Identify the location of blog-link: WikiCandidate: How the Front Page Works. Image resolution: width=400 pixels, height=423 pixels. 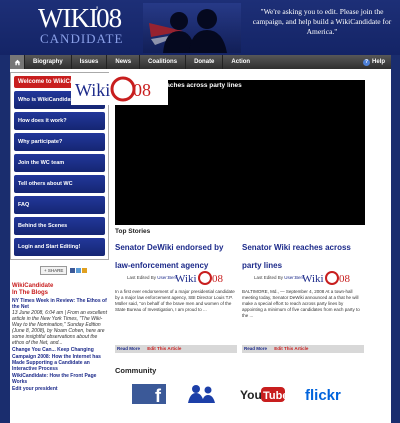
(54, 379).